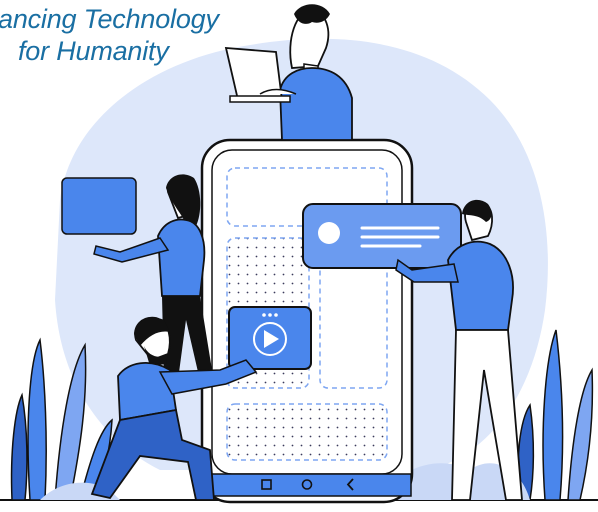 Image resolution: width=598 pixels, height=512 pixels. I want to click on three-dots-icon, so click(270, 315).